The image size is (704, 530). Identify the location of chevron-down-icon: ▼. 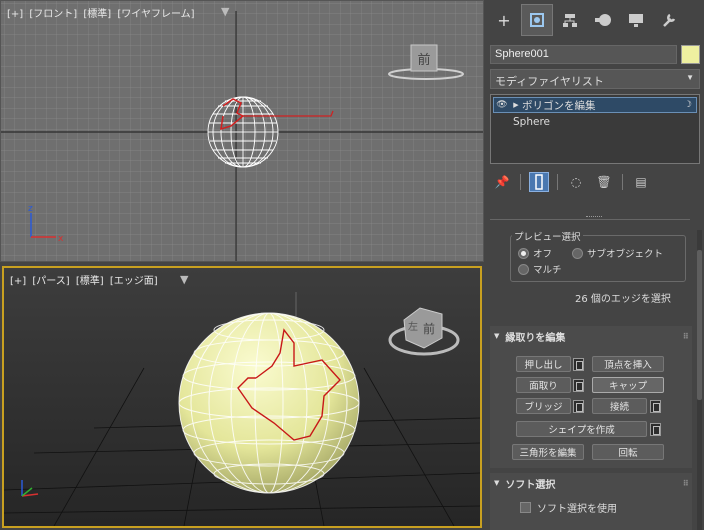
(690, 77).